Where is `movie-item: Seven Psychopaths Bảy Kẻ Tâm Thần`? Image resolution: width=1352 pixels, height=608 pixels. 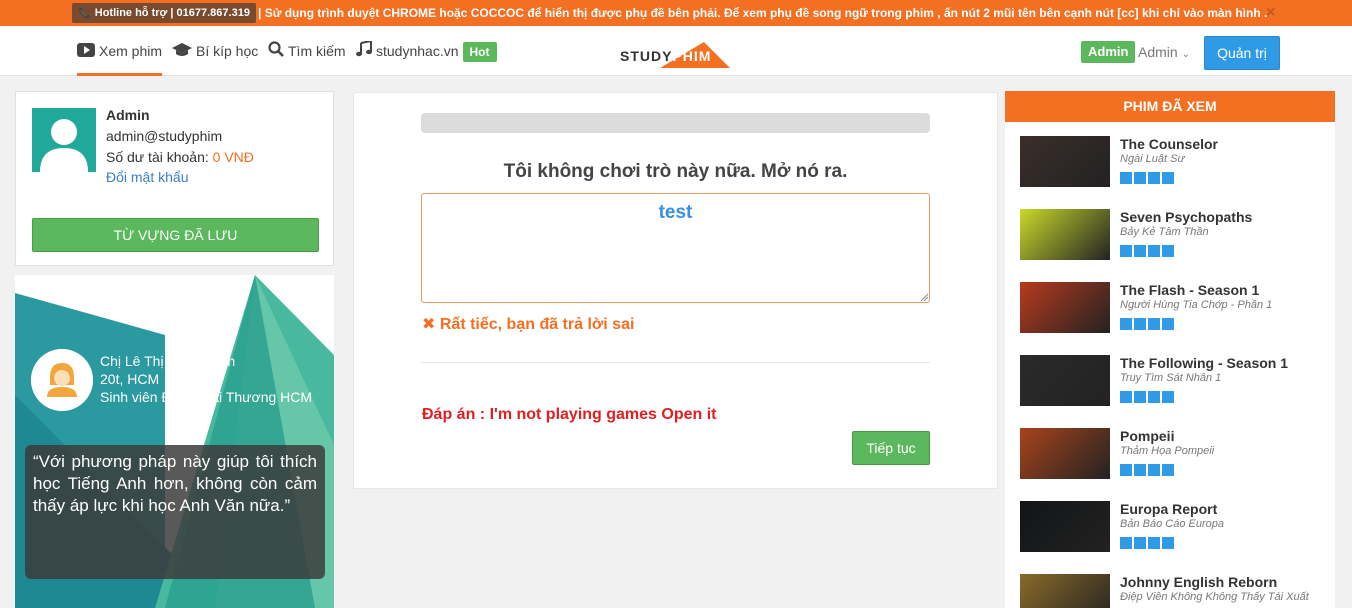 movie-item: Seven Psychopaths Bảy Kẻ Tâm Thần is located at coordinates (1170, 235).